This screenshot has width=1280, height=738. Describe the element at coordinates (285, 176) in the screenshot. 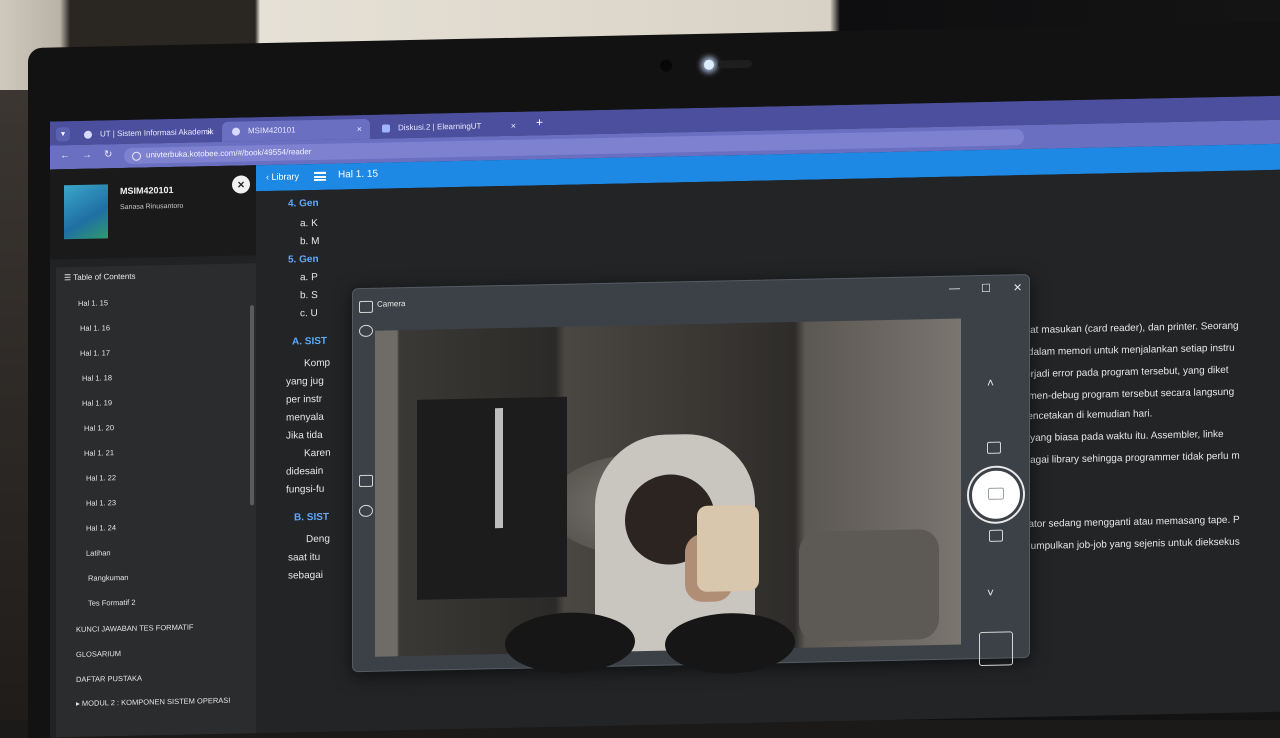

I see `library-label: Library` at that location.